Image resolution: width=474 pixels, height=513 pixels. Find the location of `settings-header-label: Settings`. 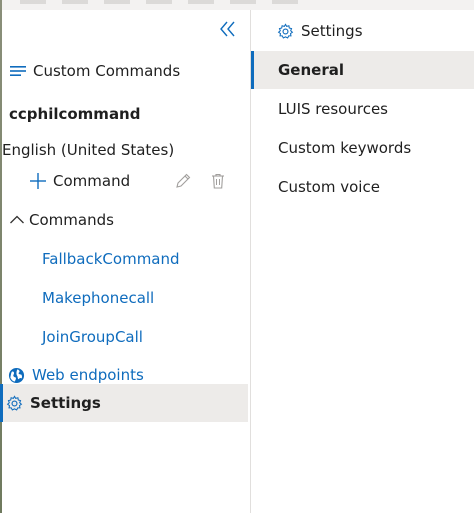

settings-header-label: Settings is located at coordinates (332, 31).